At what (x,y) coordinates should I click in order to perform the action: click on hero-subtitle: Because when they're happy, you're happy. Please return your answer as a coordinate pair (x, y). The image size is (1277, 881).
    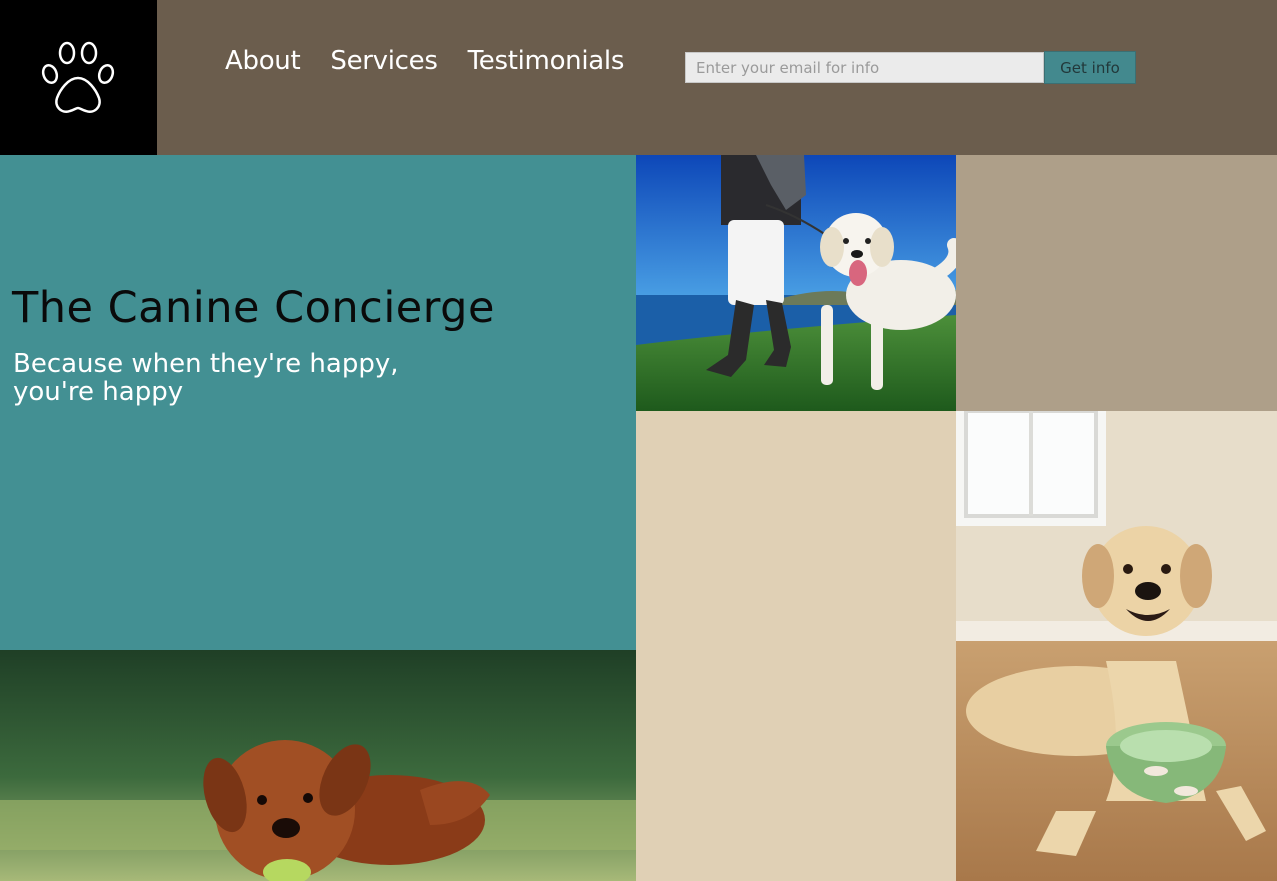
    Looking at the image, I should click on (206, 378).